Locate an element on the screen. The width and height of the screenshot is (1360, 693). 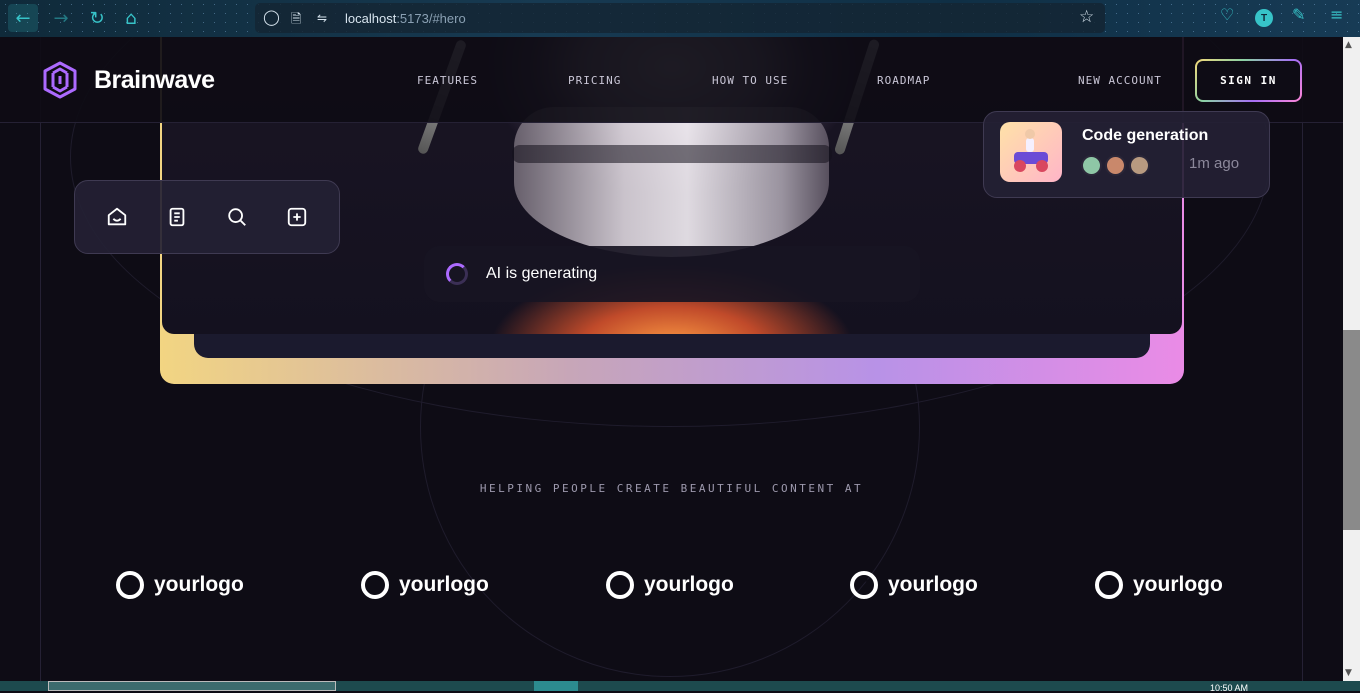
search-icon is located at coordinates (237, 217).